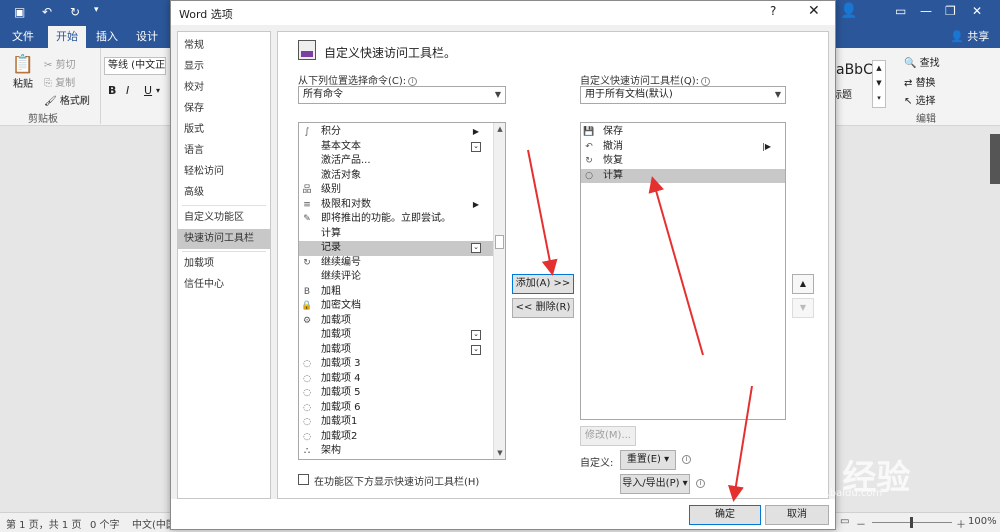 This screenshot has width=1000, height=532. I want to click on list-item: 基本文本 ⌄, so click(396, 147).